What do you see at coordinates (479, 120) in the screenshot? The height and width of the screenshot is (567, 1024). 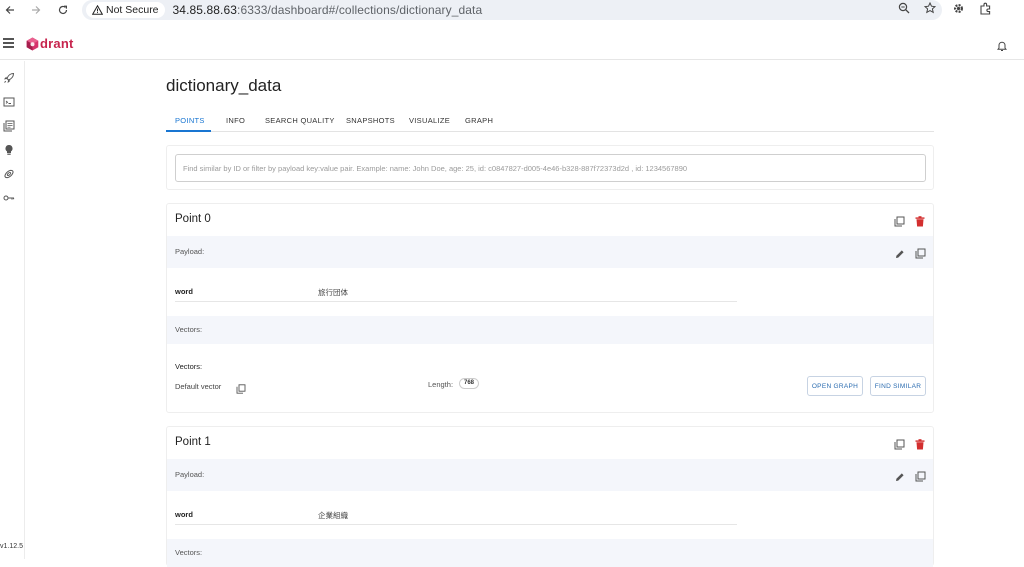 I see `tab-graph: GRAPH` at bounding box center [479, 120].